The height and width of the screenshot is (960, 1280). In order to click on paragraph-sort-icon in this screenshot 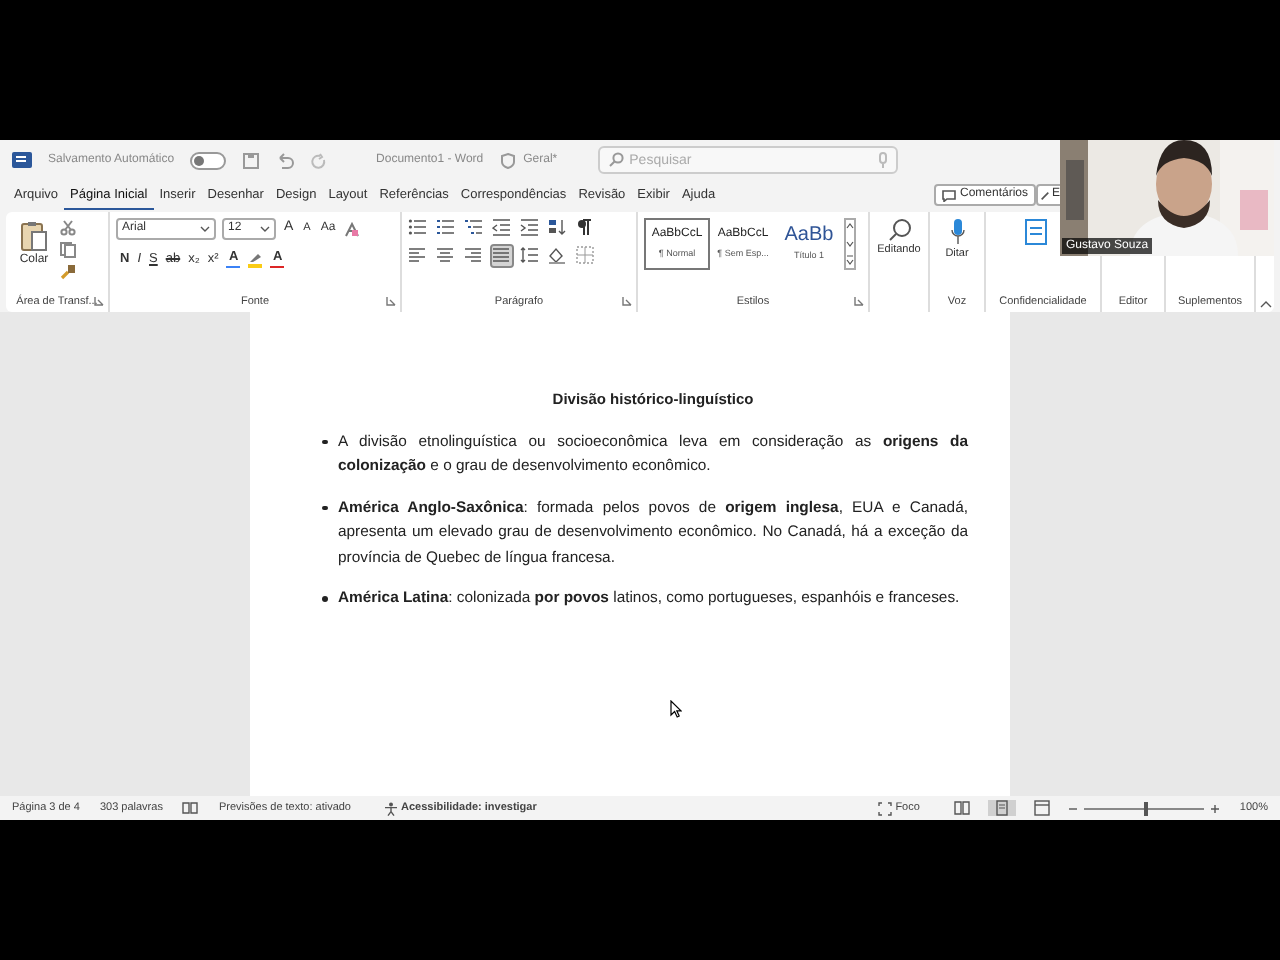, I will do `click(558, 228)`.